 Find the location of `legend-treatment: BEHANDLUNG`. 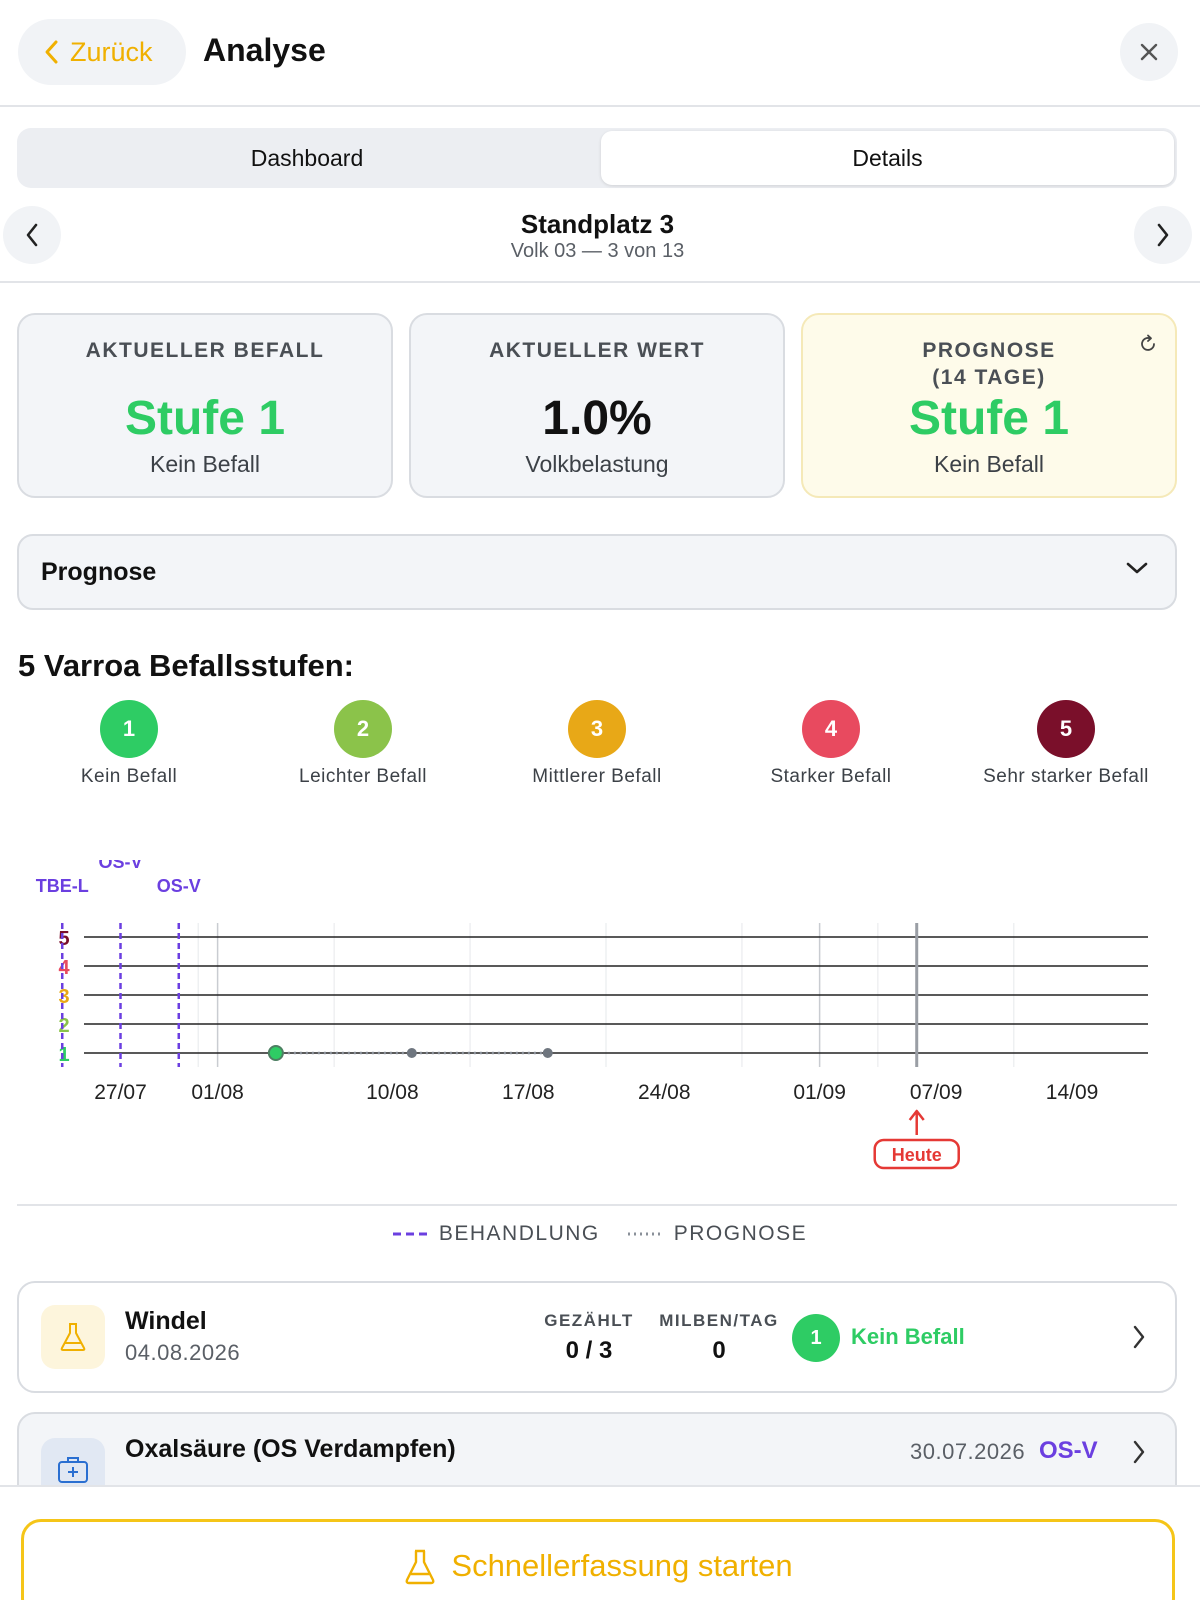

legend-treatment: BEHANDLUNG is located at coordinates (496, 1234).